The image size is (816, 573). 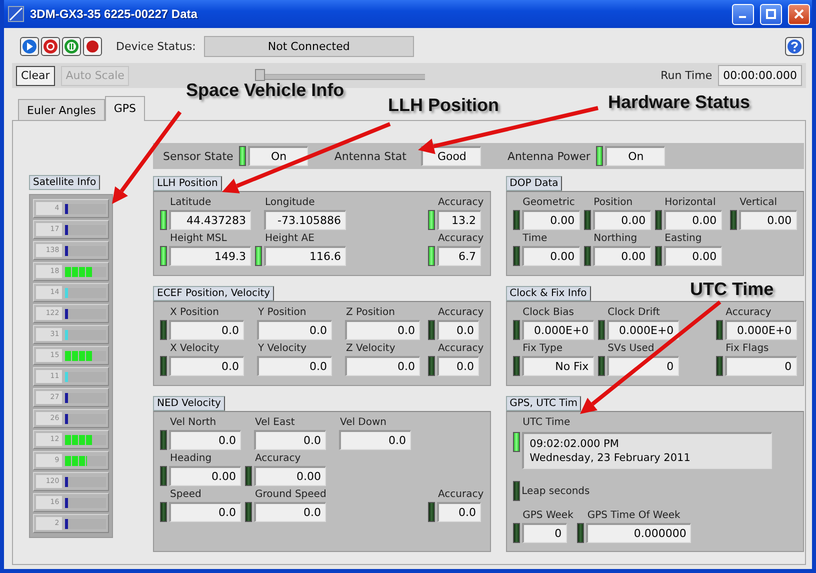 What do you see at coordinates (534, 183) in the screenshot?
I see `group-title: DOP Data` at bounding box center [534, 183].